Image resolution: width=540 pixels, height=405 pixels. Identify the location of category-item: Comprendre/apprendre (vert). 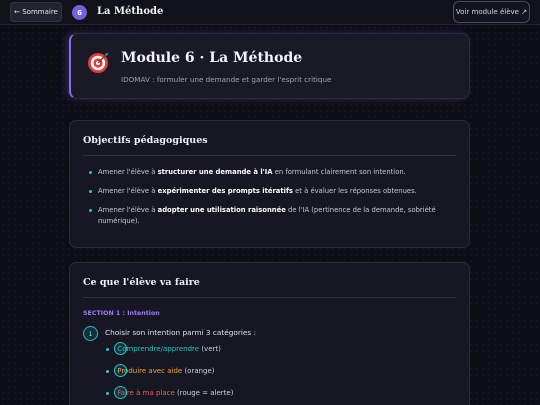
(163, 348).